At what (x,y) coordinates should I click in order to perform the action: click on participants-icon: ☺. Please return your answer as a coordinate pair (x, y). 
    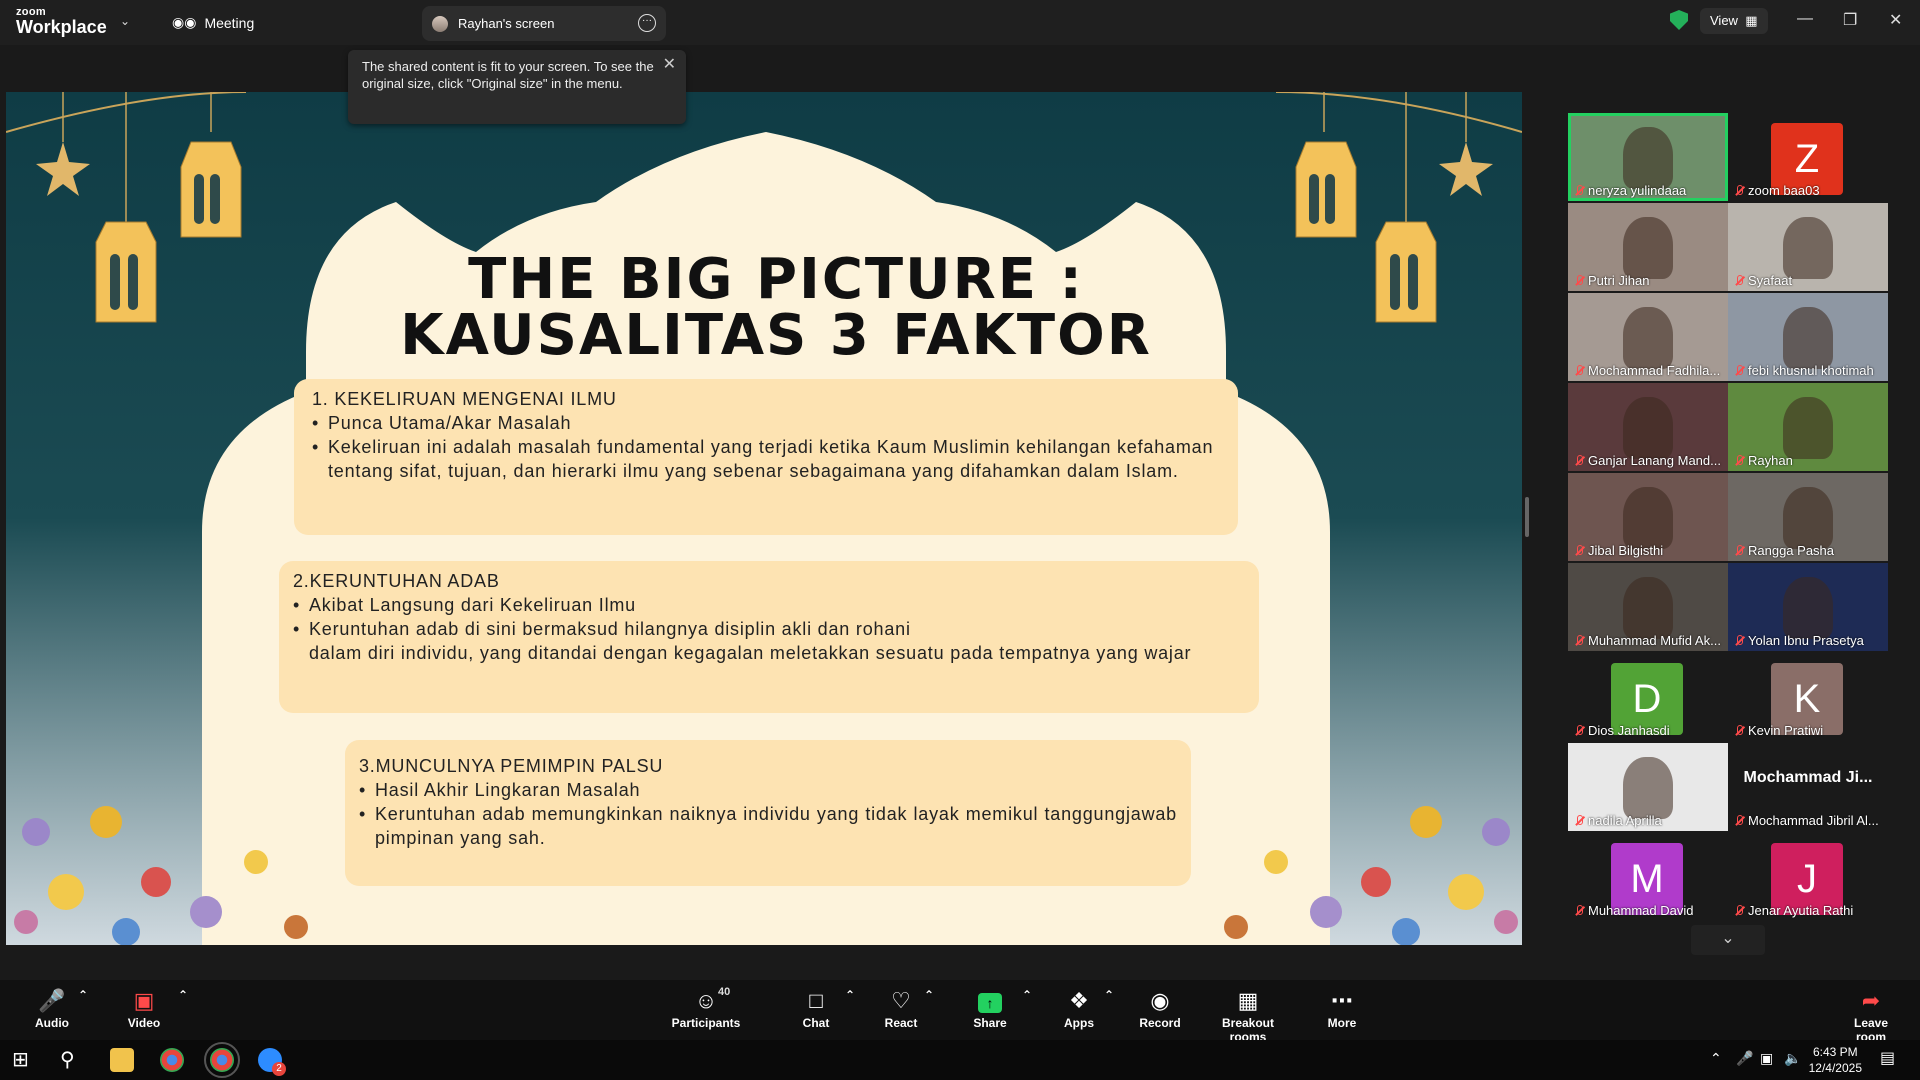
    Looking at the image, I should click on (706, 1000).